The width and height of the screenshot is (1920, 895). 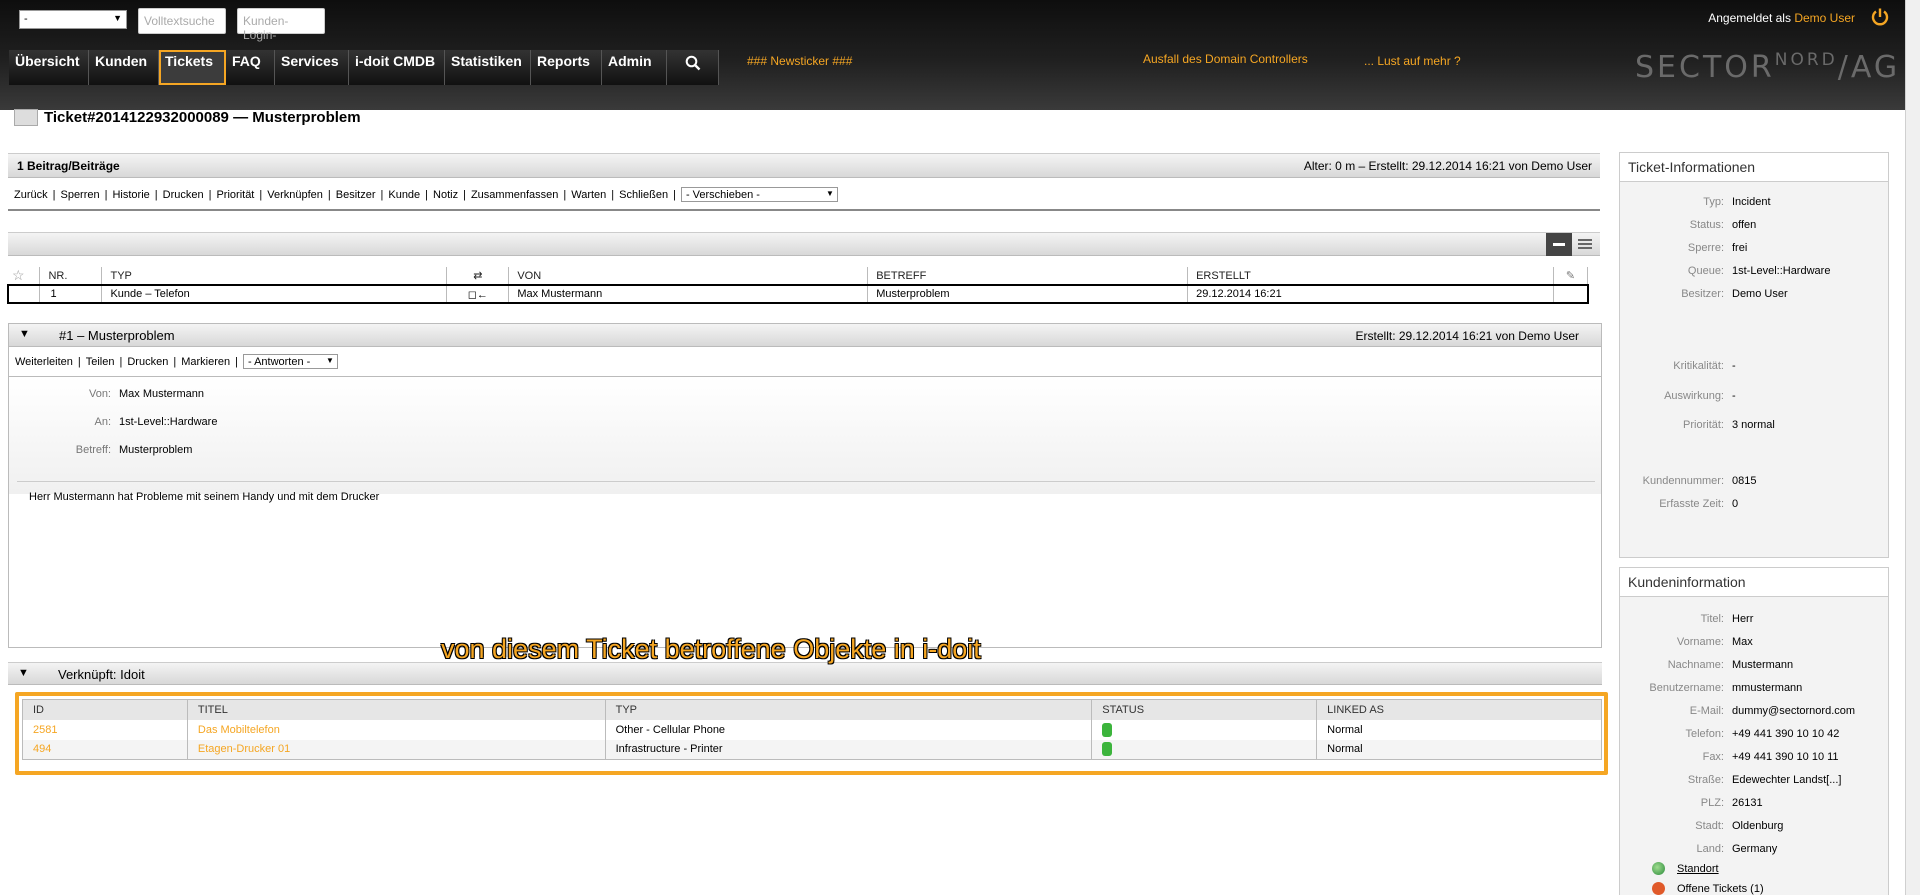 I want to click on action-historie: Historie, so click(x=130, y=195).